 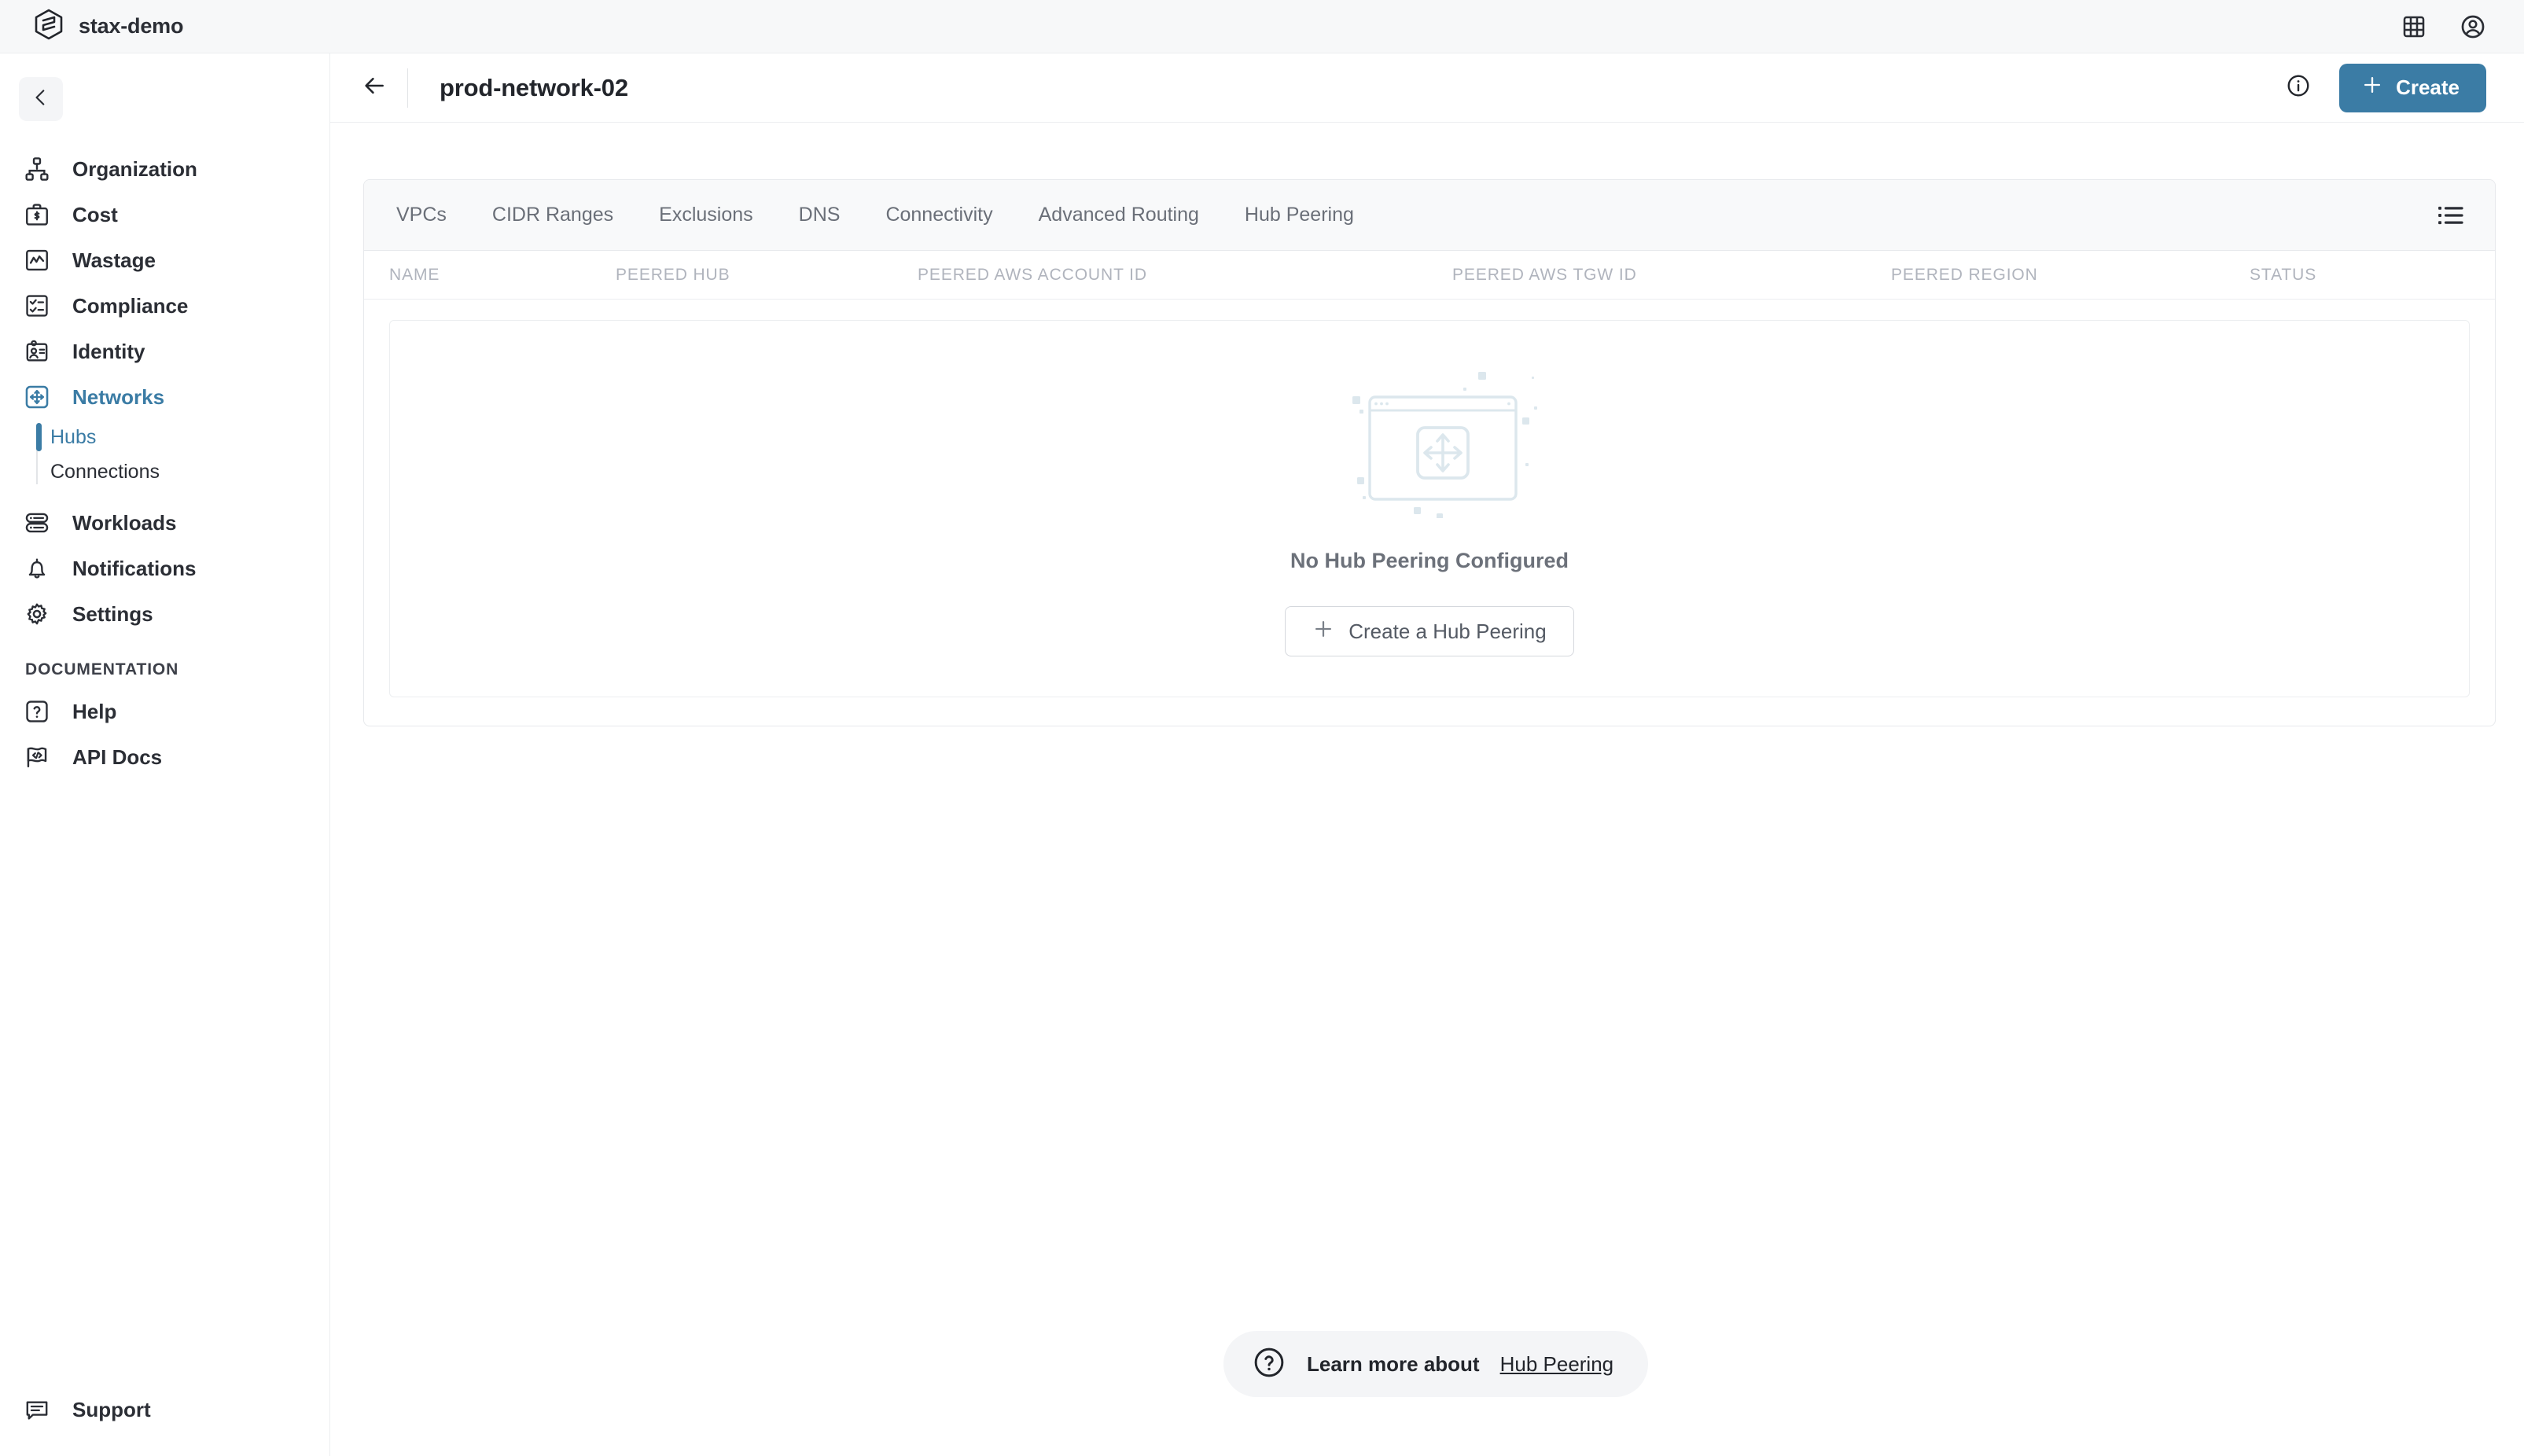 I want to click on topbar-actions, so click(x=2462, y=26).